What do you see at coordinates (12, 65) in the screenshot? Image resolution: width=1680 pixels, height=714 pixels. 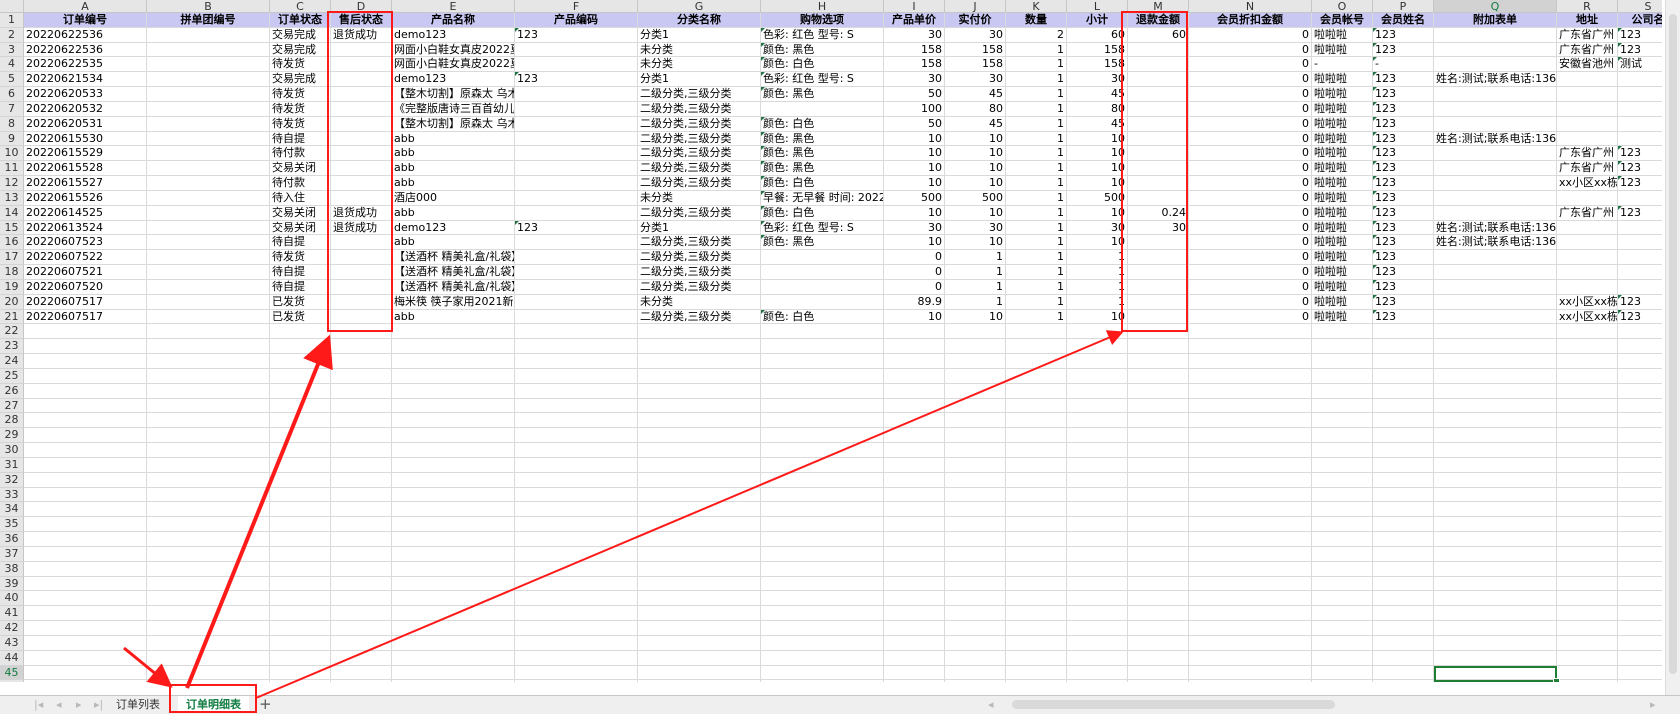 I see `row-header: 4` at bounding box center [12, 65].